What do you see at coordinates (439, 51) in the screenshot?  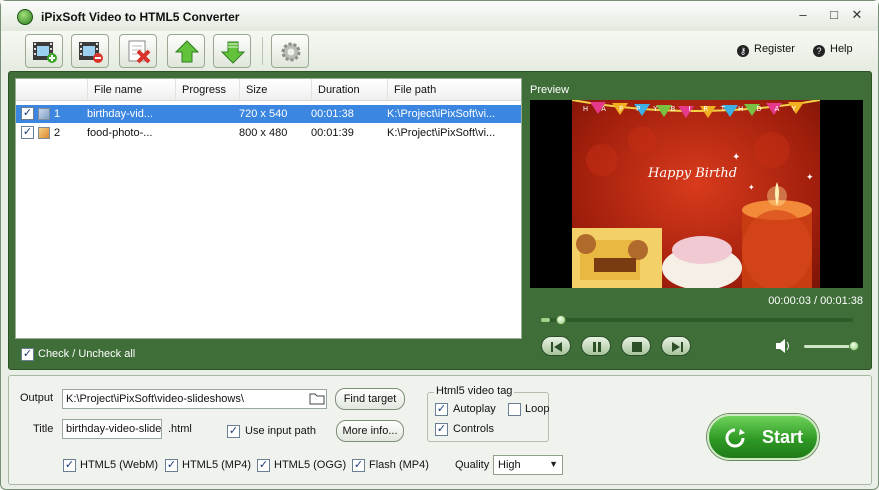 I see `toolbar: ⚷ Register ? Help` at bounding box center [439, 51].